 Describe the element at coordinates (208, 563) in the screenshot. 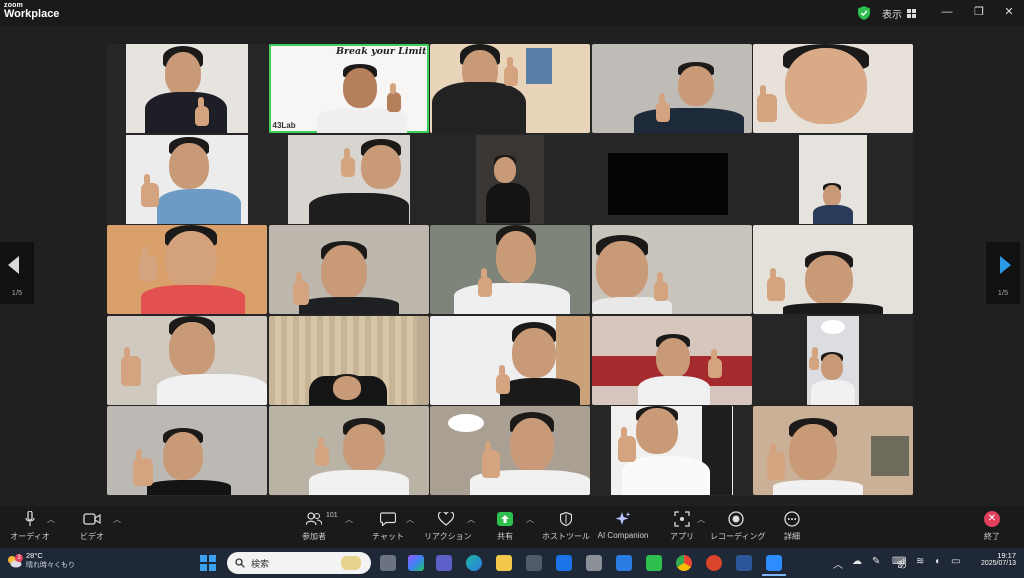

I see `windows-start-icon` at that location.